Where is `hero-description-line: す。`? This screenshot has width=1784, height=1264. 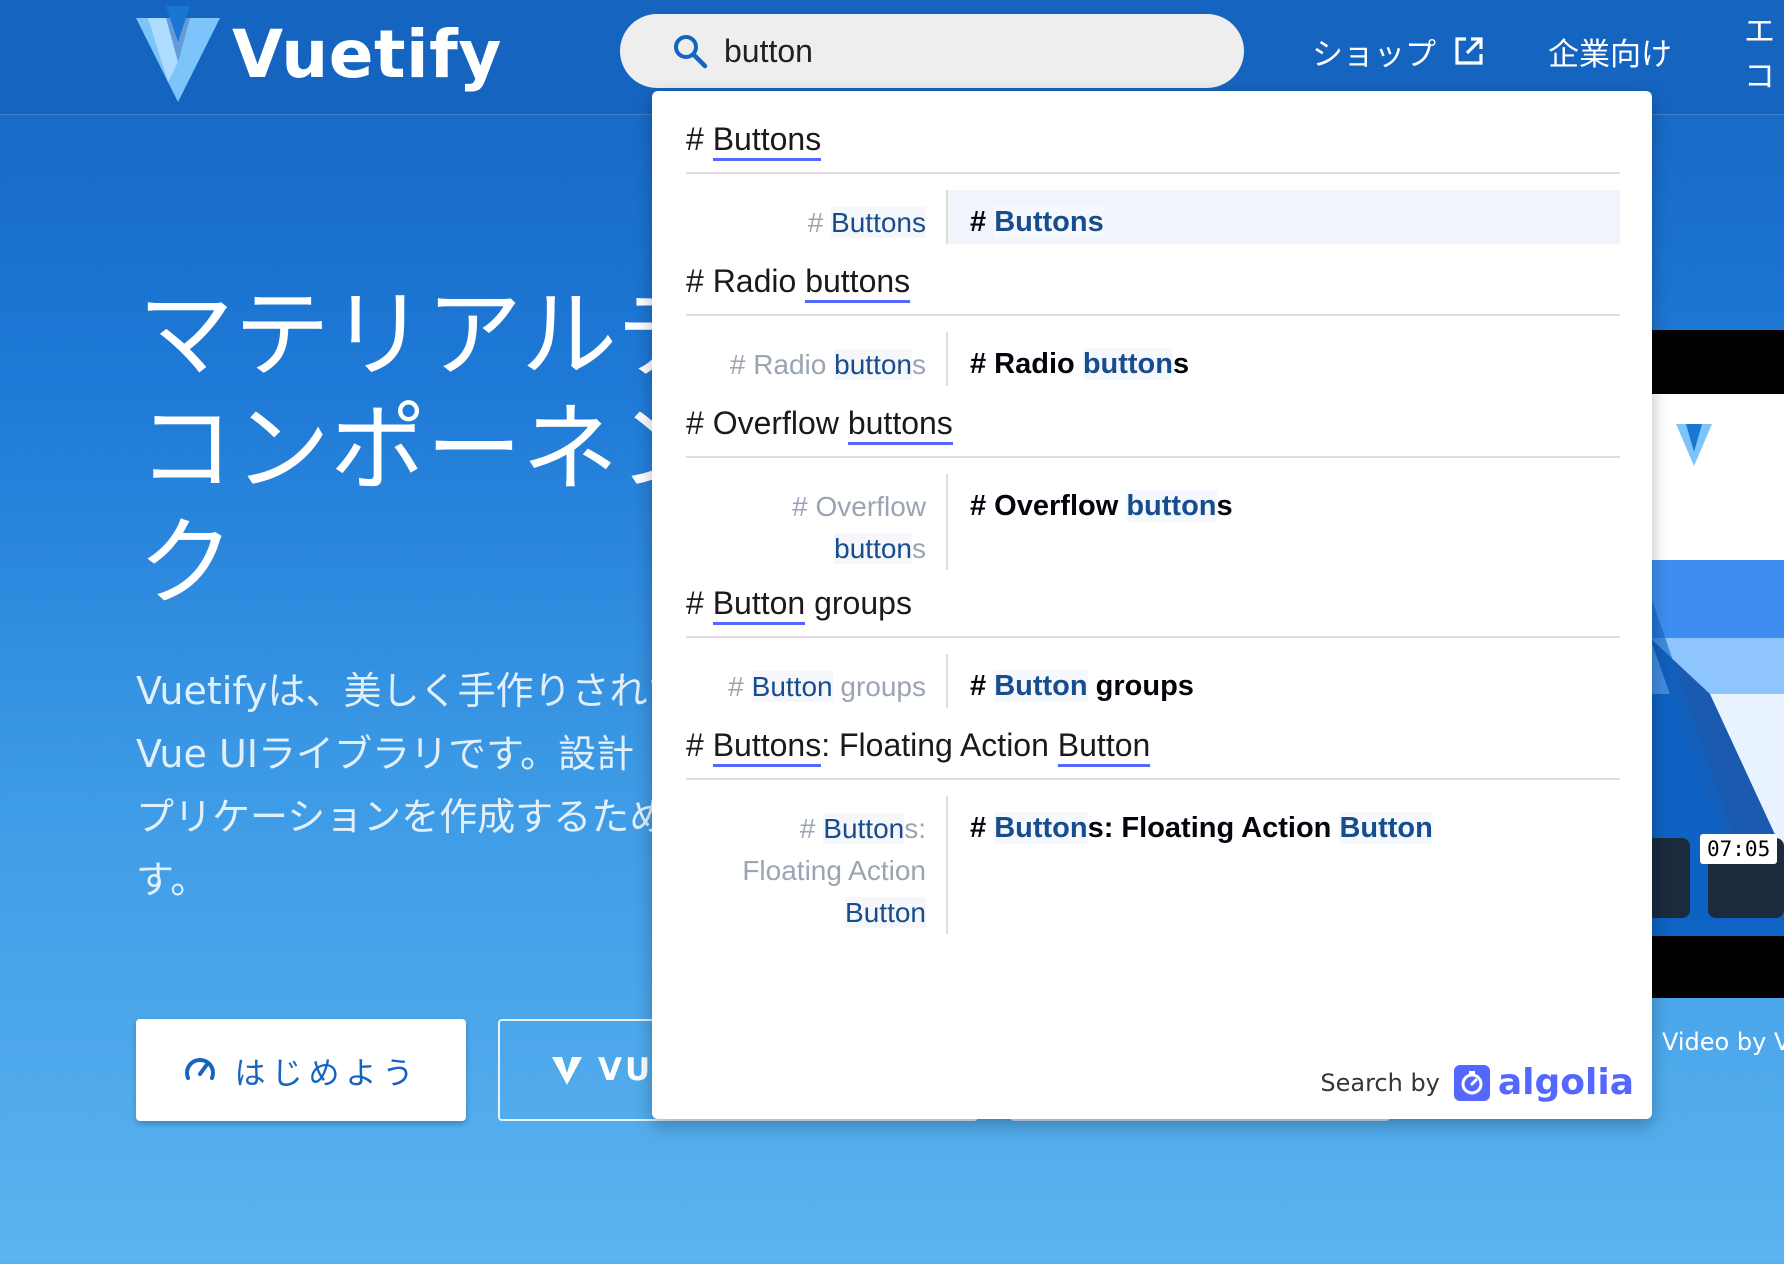
hero-description-line: す。 is located at coordinates (172, 880).